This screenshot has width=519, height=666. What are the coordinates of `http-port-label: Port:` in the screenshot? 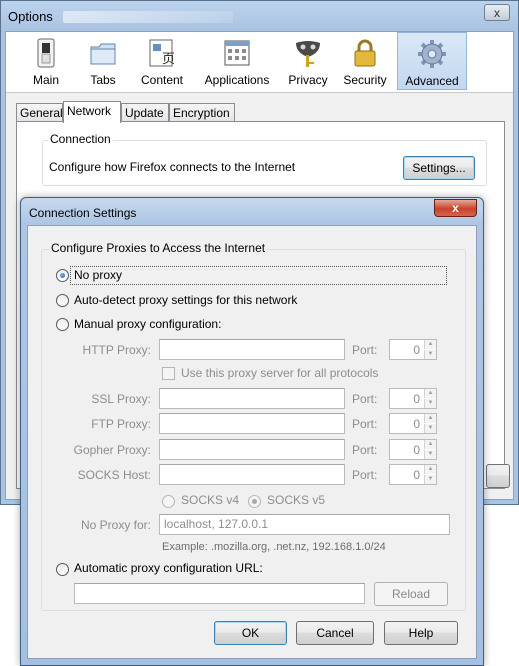 It's located at (365, 350).